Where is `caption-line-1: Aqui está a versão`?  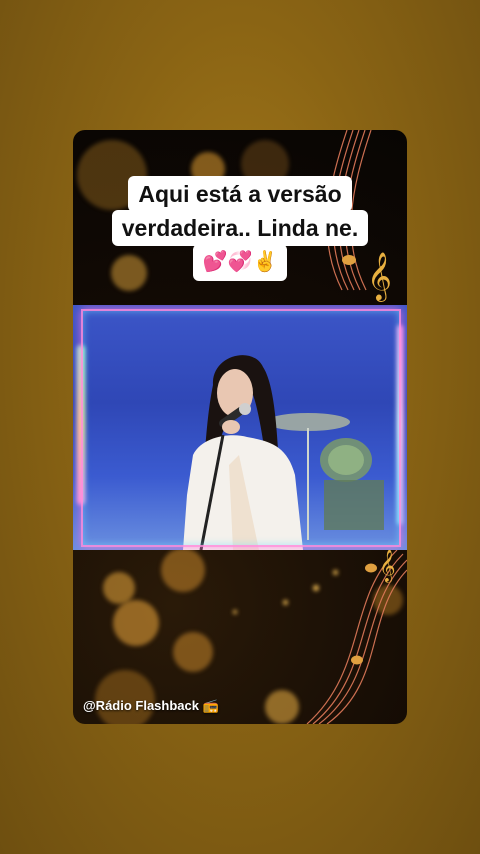 caption-line-1: Aqui está a versão is located at coordinates (240, 194).